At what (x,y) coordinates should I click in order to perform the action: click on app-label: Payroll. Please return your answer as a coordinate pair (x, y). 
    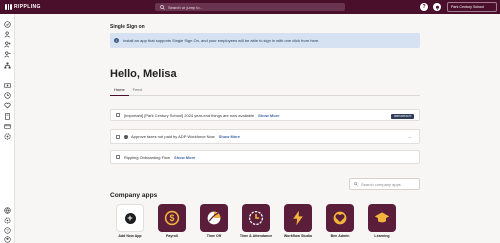
    Looking at the image, I should click on (172, 236).